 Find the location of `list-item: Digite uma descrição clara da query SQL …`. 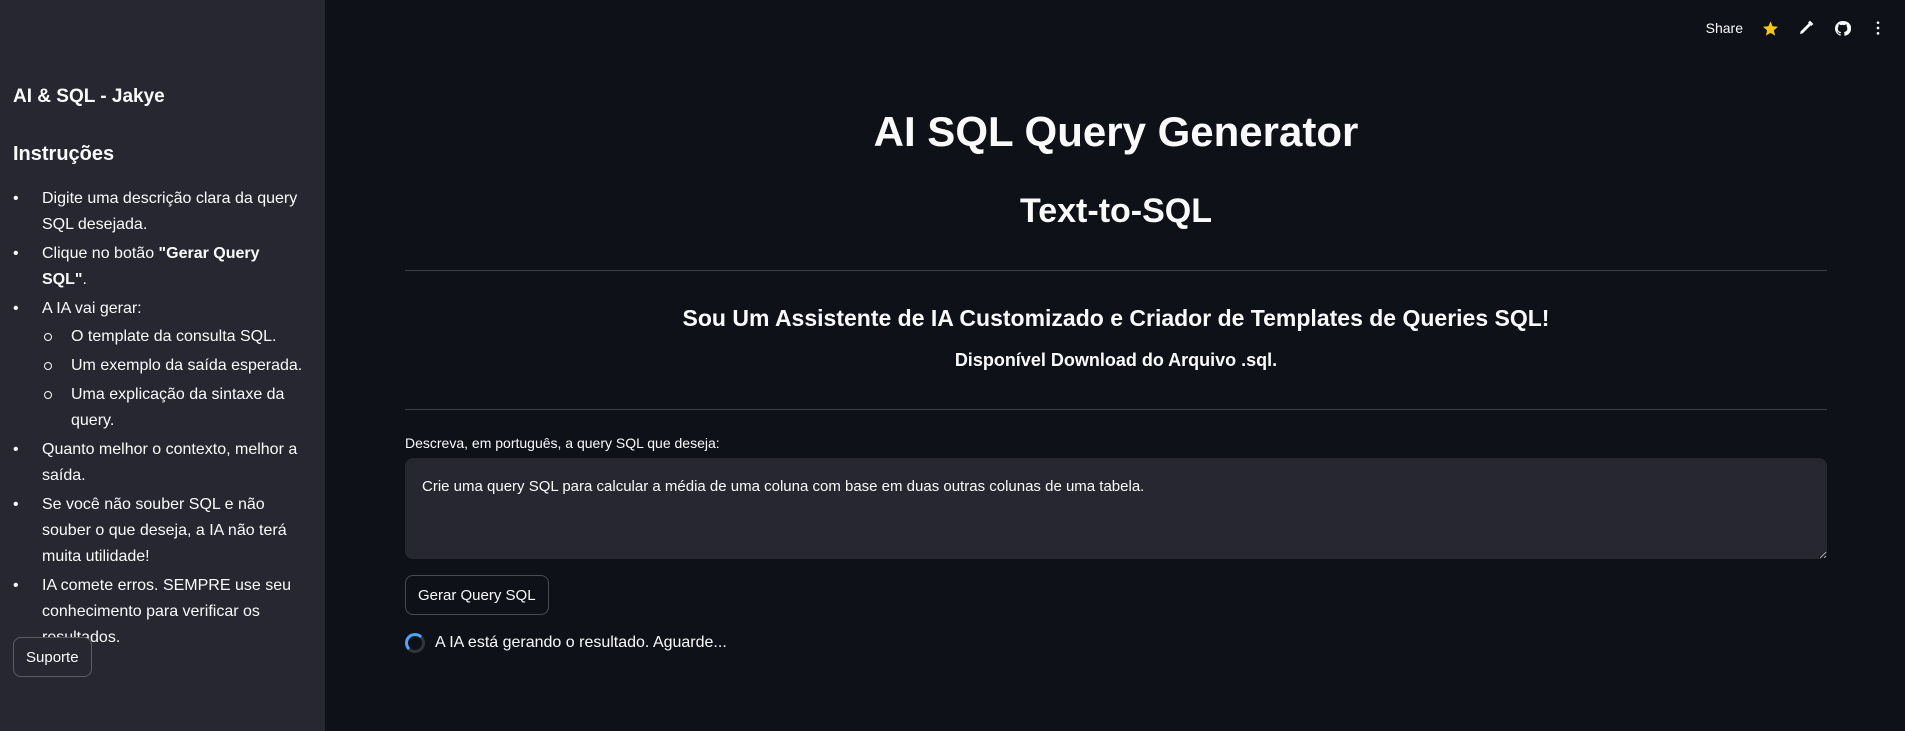

list-item: Digite uma descrição clara da query SQL … is located at coordinates (158, 212).